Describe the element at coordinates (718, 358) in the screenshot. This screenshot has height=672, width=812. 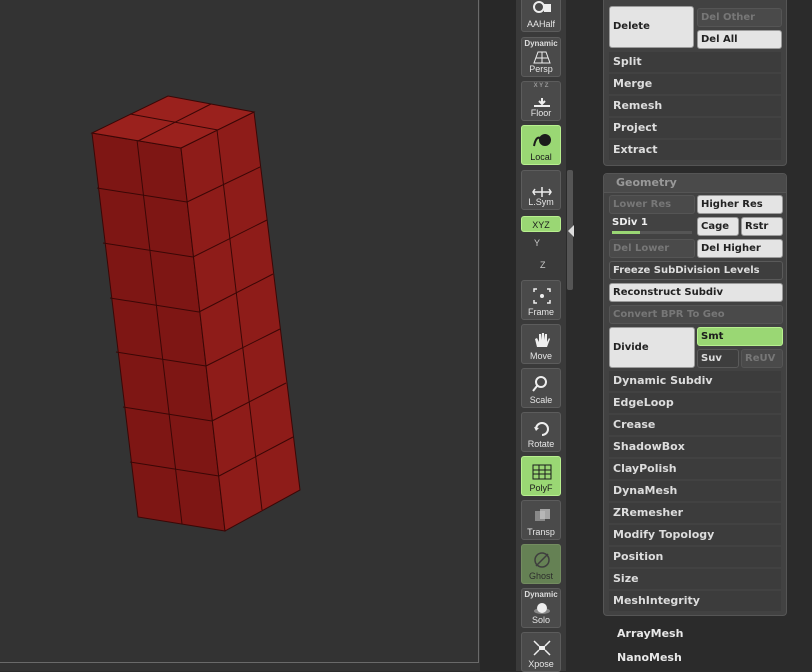
I see `suv-toggle: Suv` at that location.